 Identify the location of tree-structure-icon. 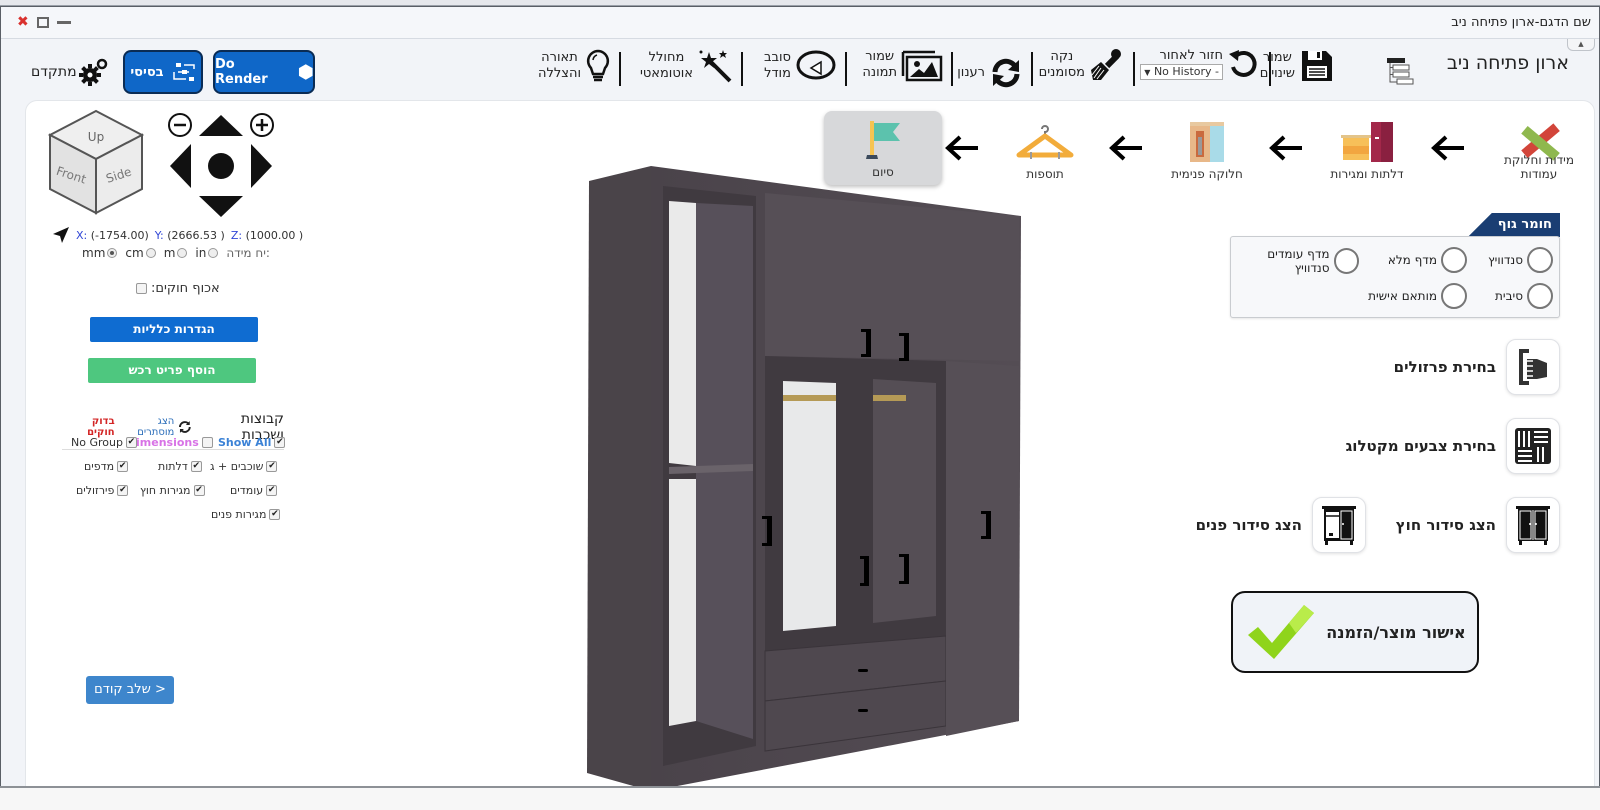
(1400, 70).